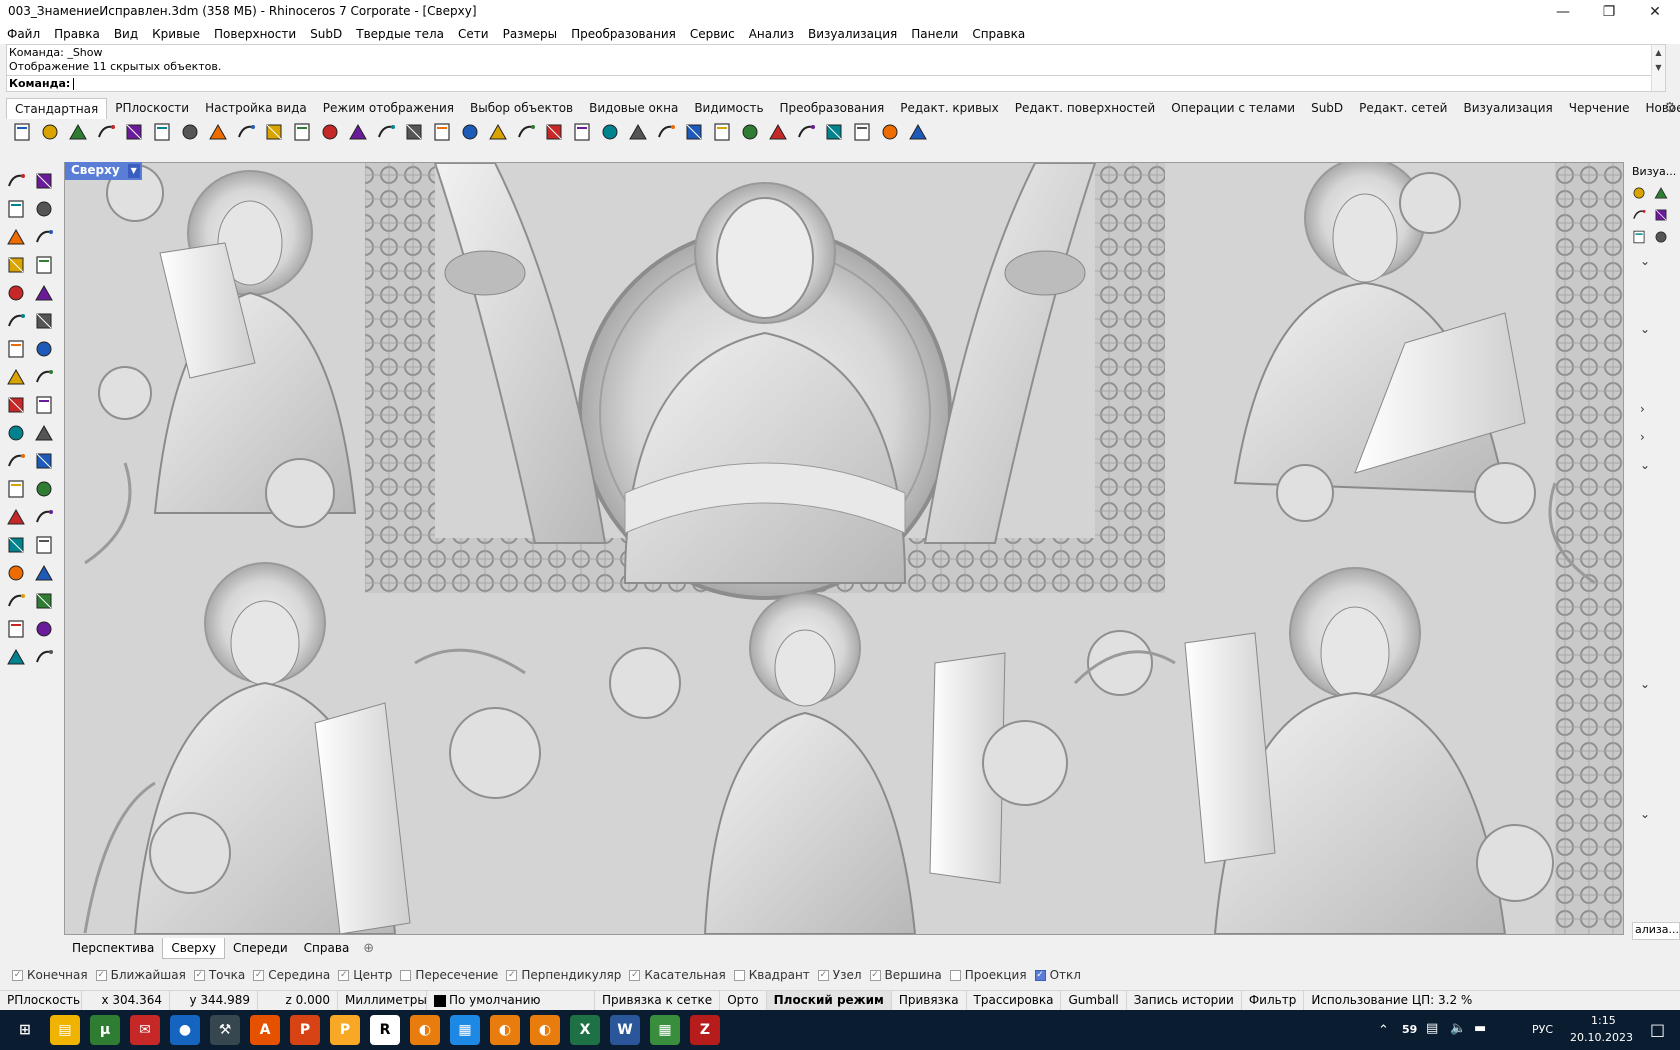 Image resolution: width=1680 pixels, height=1050 pixels. What do you see at coordinates (1655, 12) in the screenshot?
I see `close-button: ✕` at bounding box center [1655, 12].